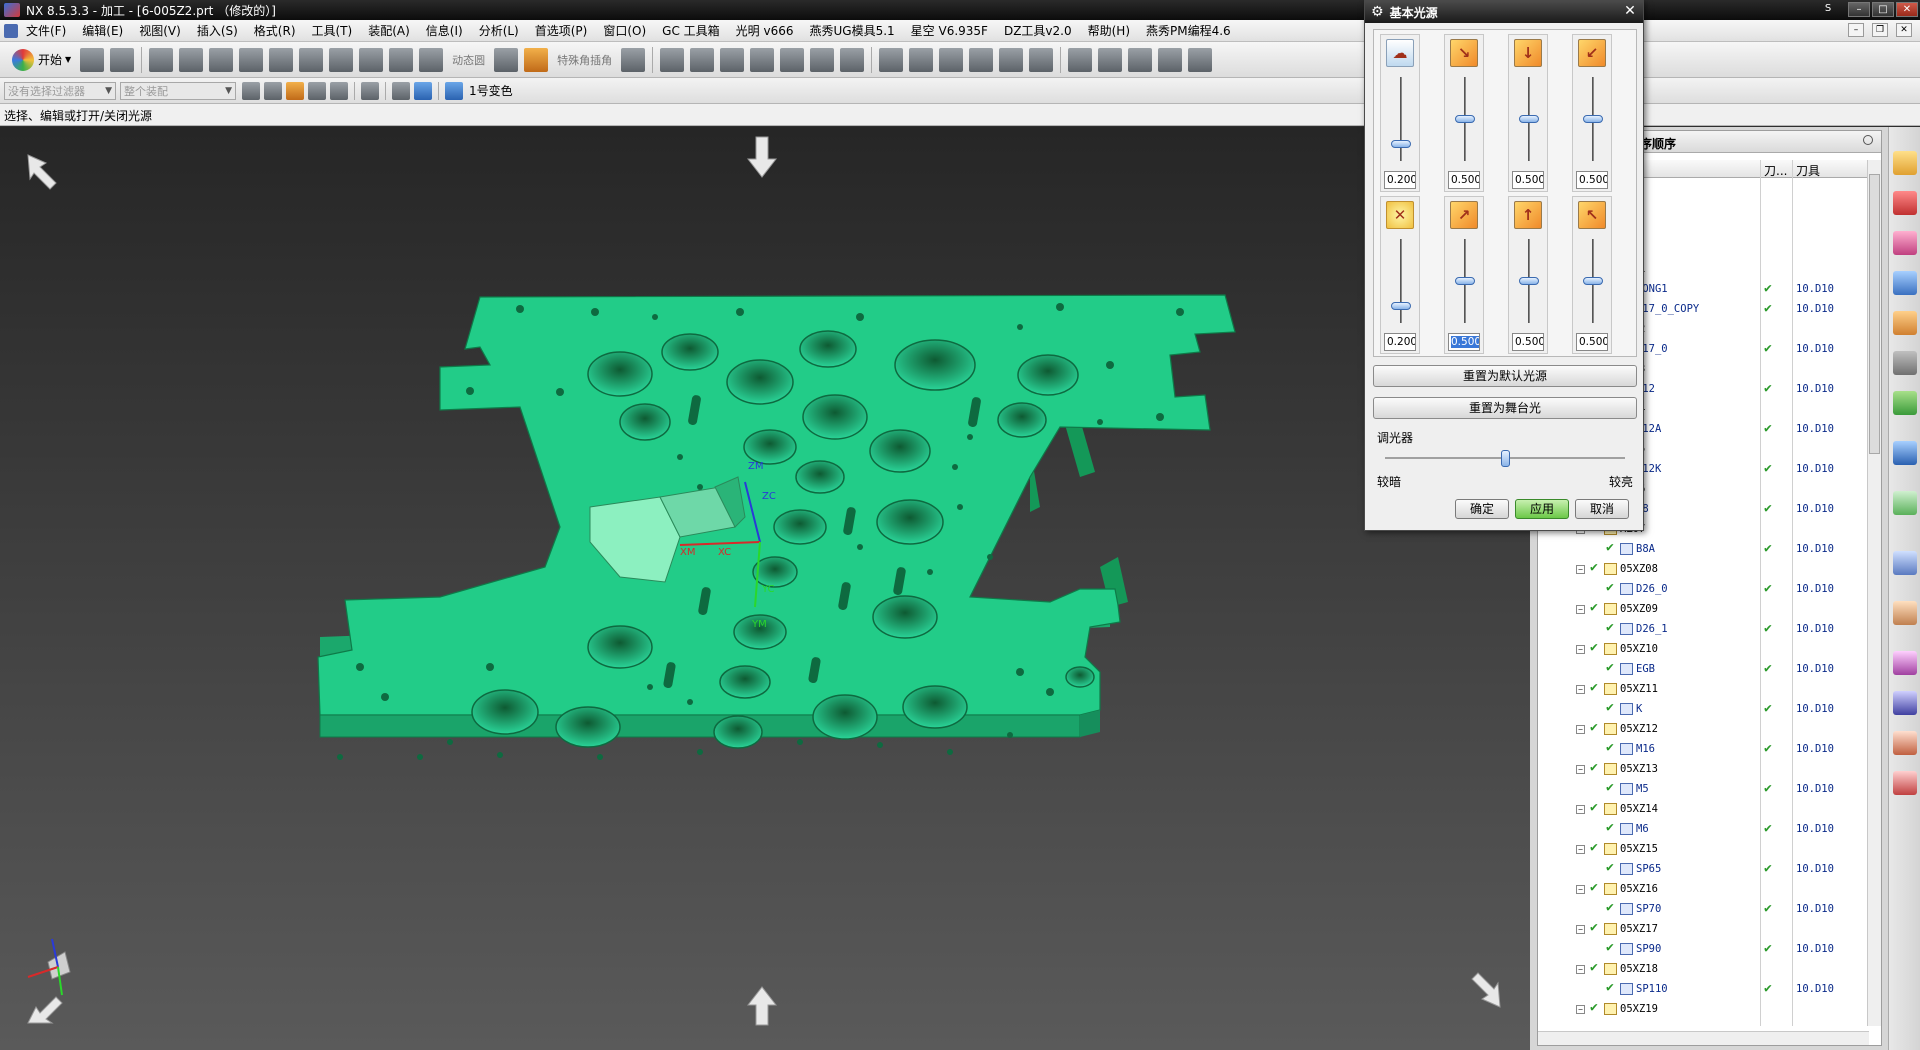  Describe the element at coordinates (217, 30) in the screenshot. I see `menu-insert: 插入(S)` at that location.